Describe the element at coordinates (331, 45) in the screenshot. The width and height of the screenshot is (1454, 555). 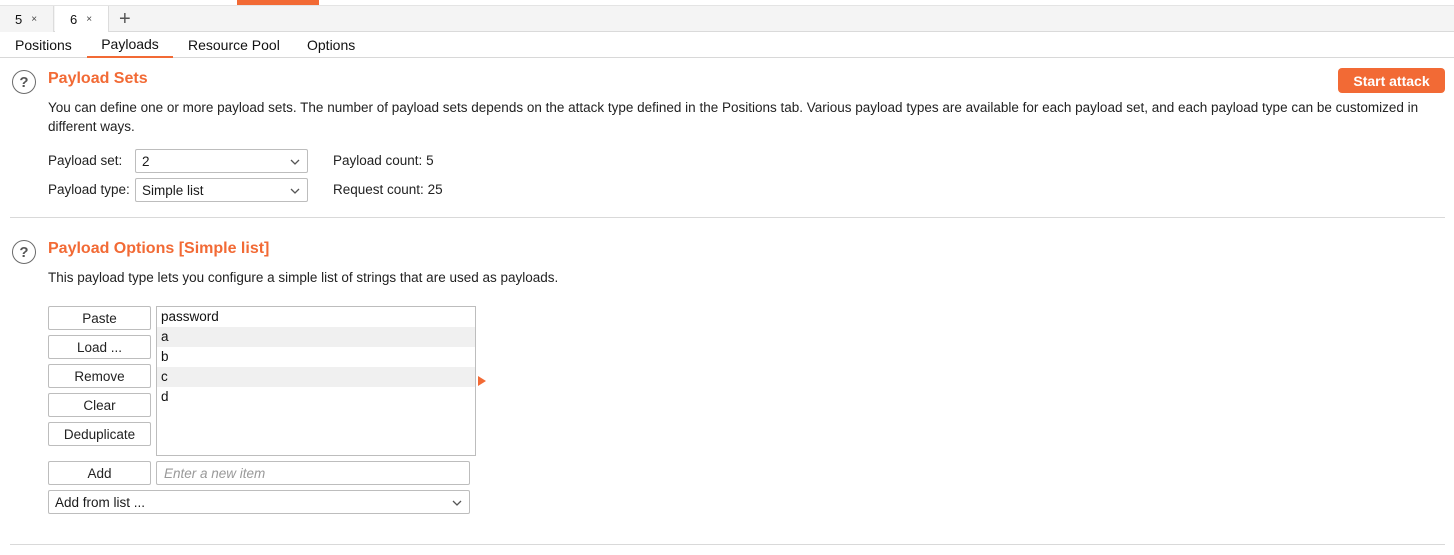
I see `tab-options: Options` at that location.